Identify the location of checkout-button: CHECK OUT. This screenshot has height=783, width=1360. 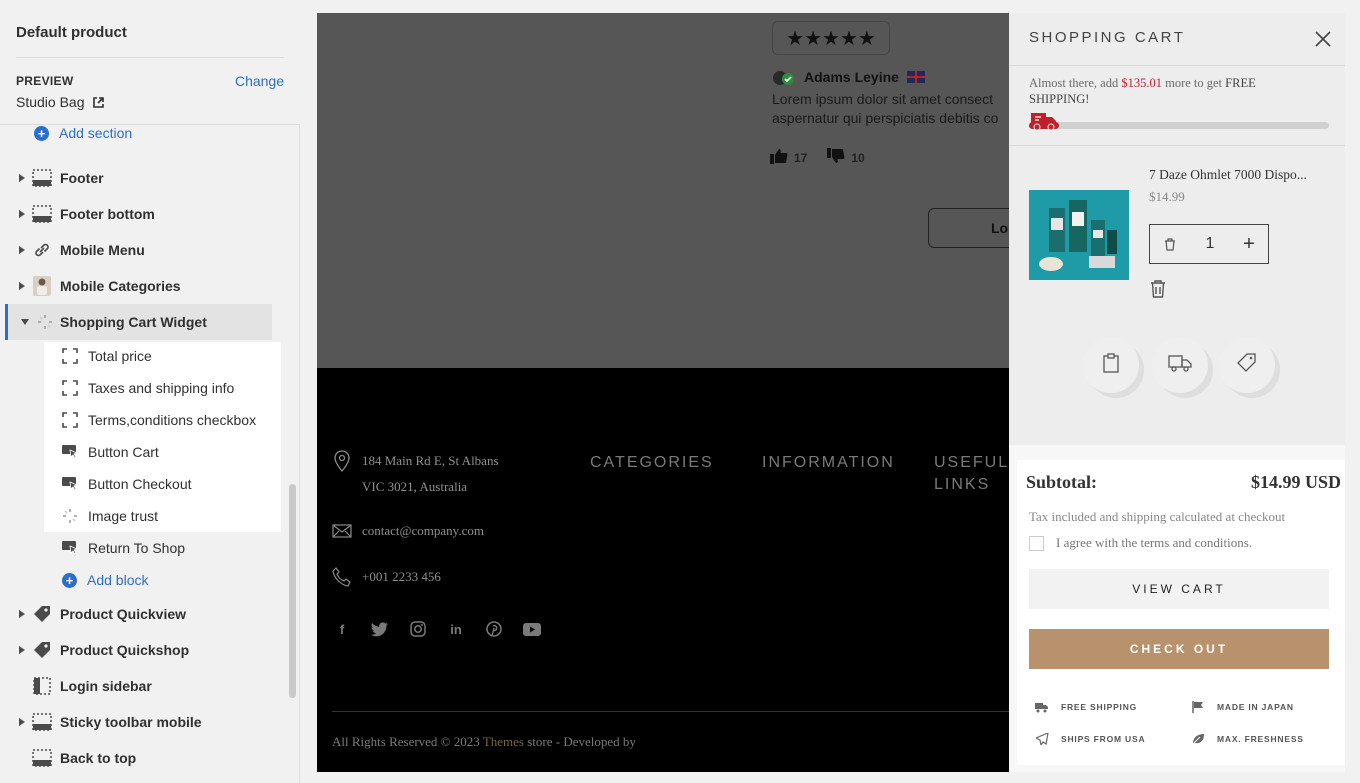
(1179, 649).